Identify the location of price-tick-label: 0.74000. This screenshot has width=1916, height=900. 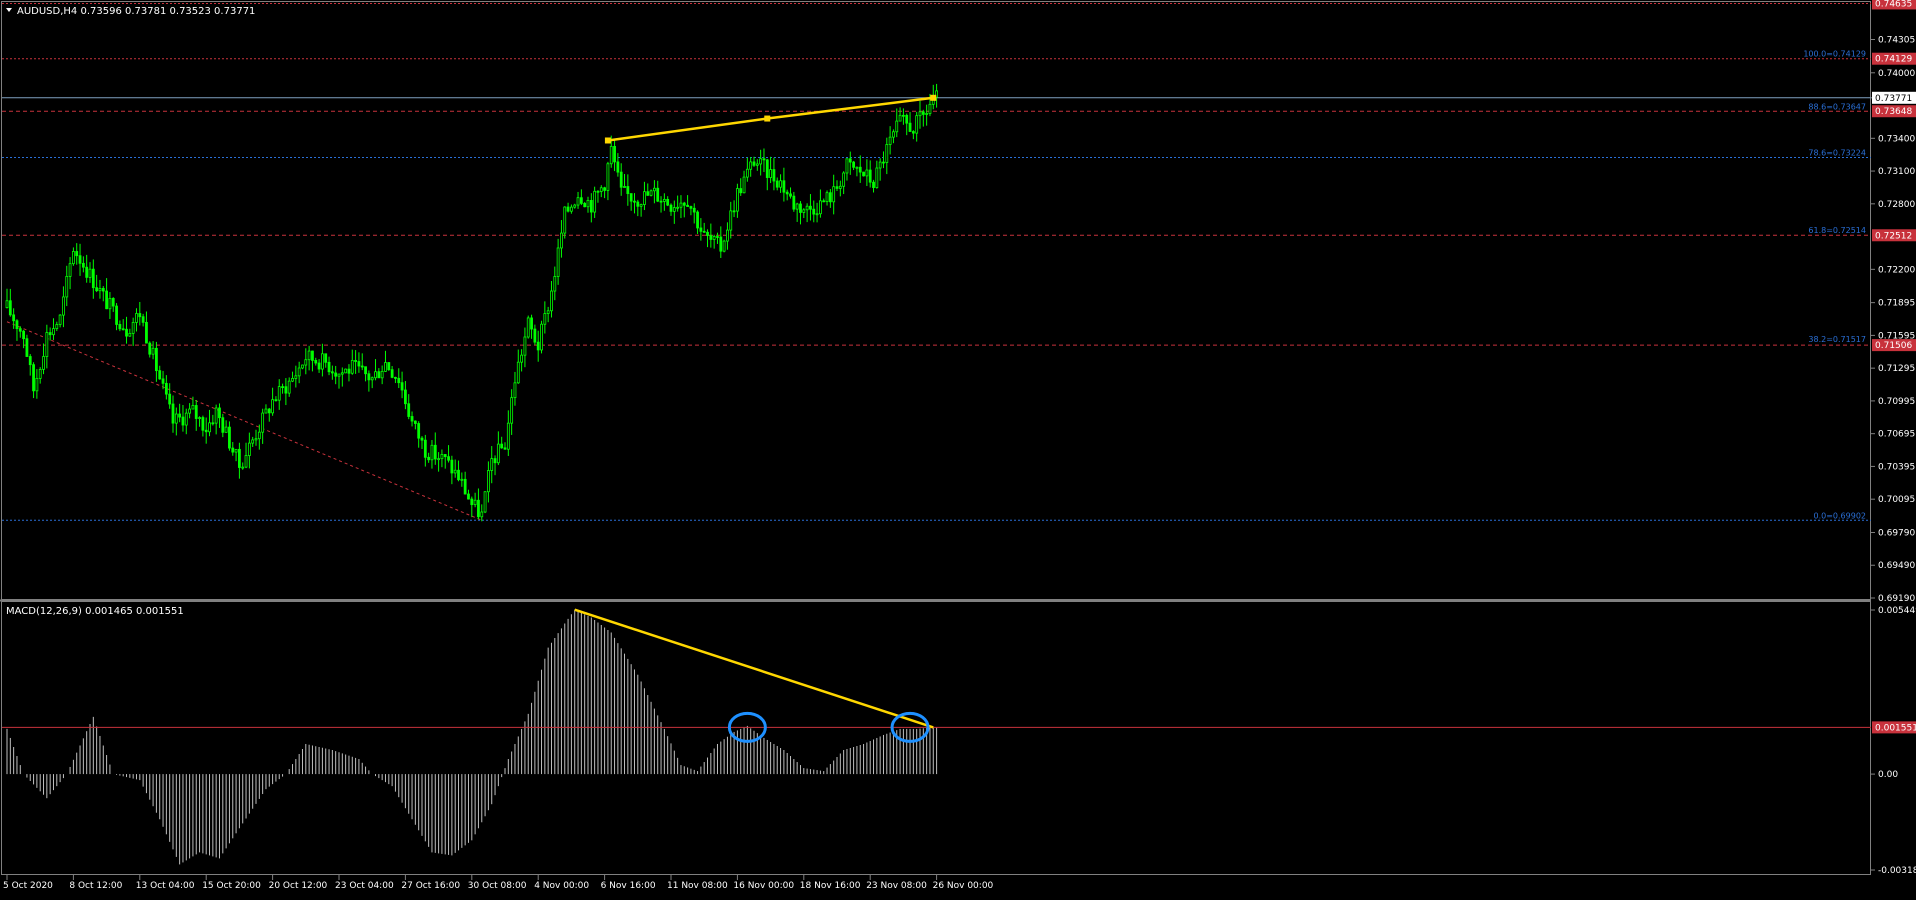
(1896, 74).